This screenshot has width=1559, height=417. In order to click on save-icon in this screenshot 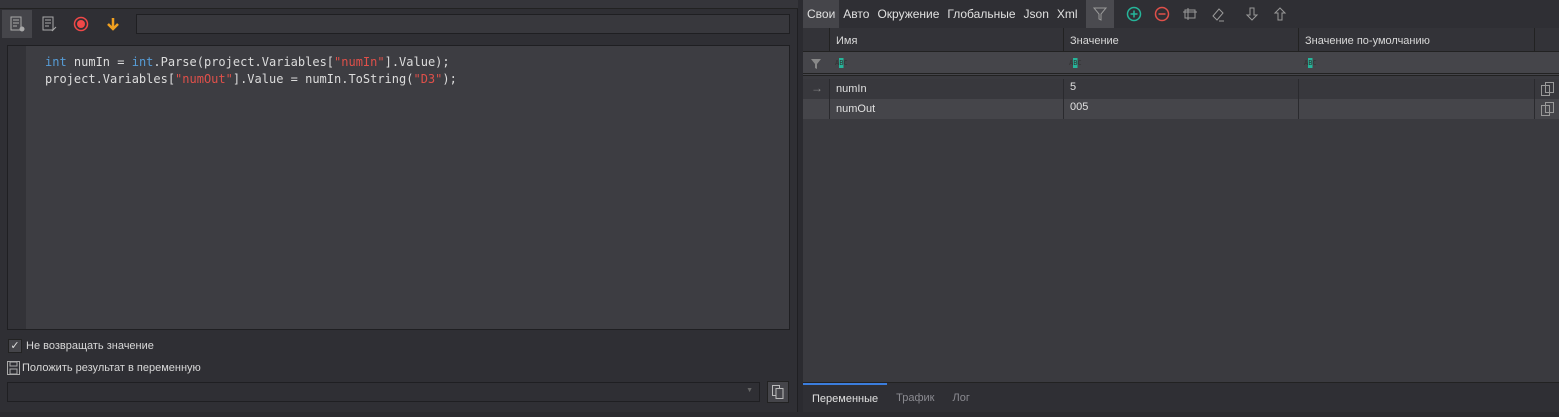, I will do `click(13, 368)`.